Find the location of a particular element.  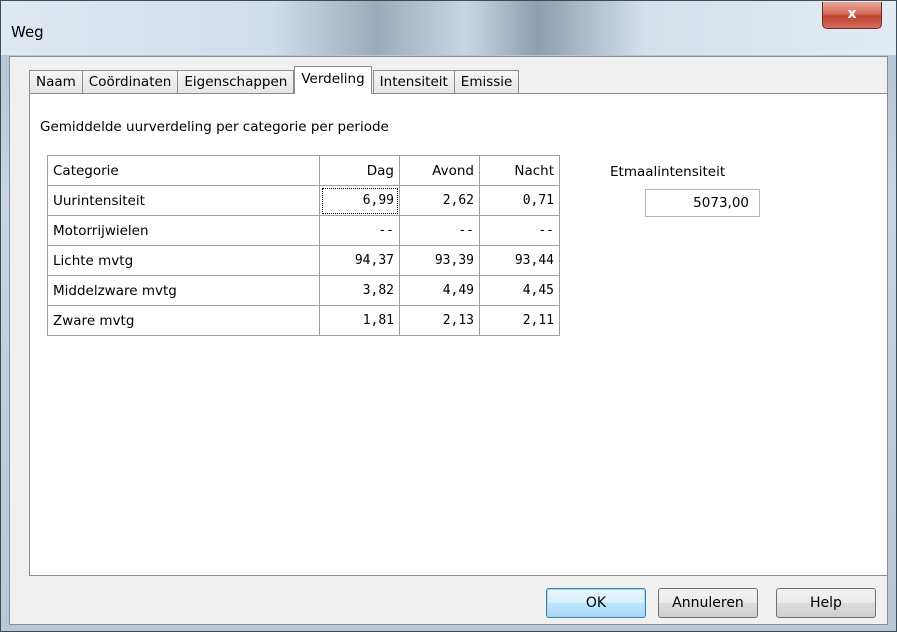

close-icon: x is located at coordinates (852, 14).